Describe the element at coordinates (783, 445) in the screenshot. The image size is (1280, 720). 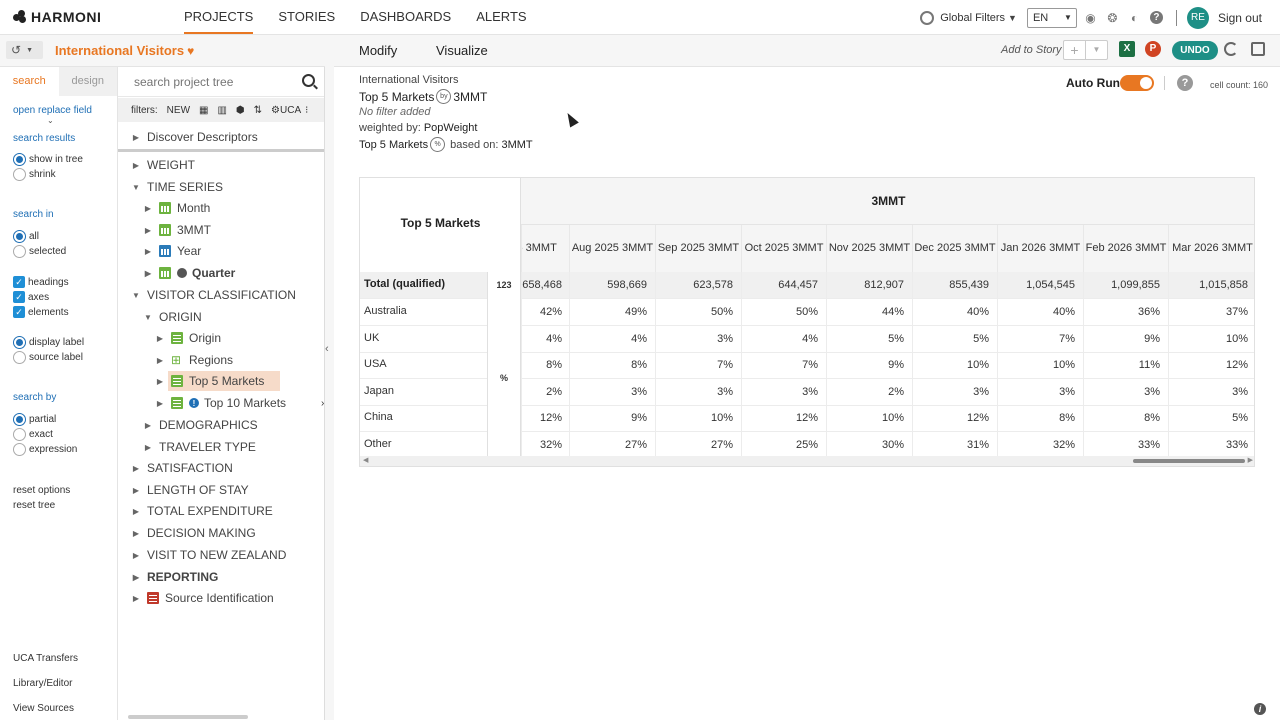
I see `table-cell: 25%` at that location.